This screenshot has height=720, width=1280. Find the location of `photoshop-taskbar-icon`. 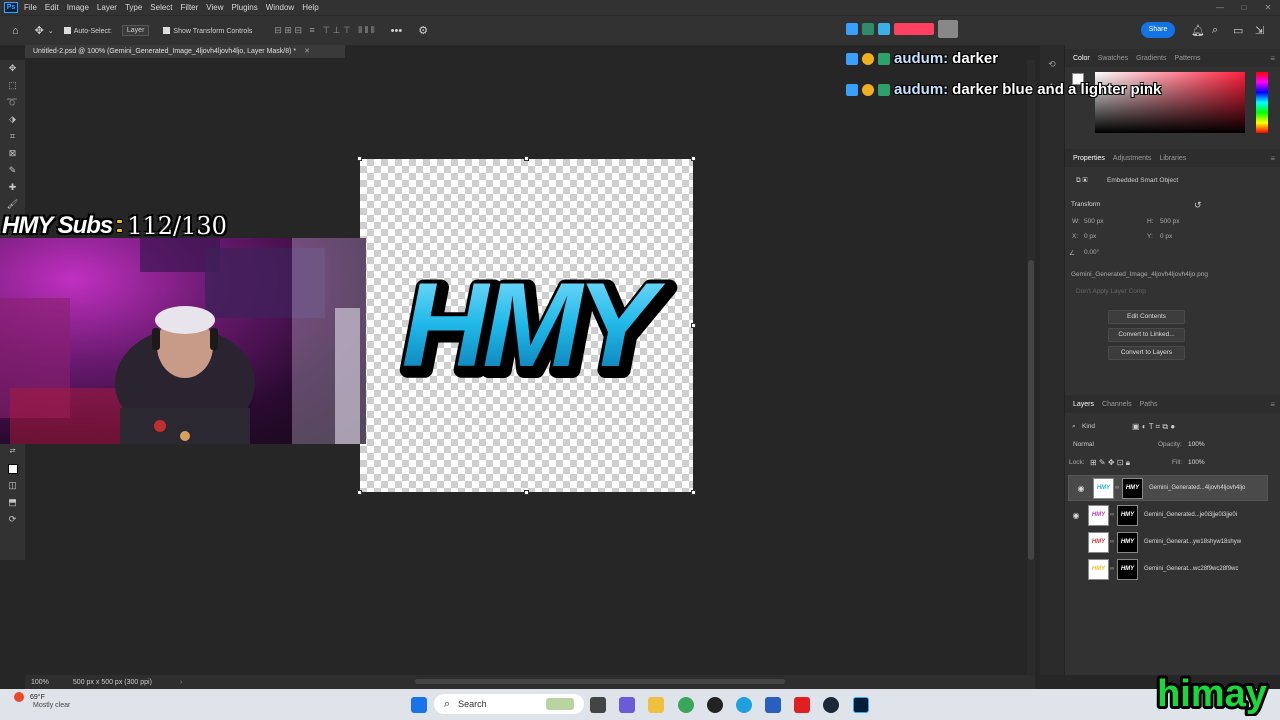

photoshop-taskbar-icon is located at coordinates (861, 705).